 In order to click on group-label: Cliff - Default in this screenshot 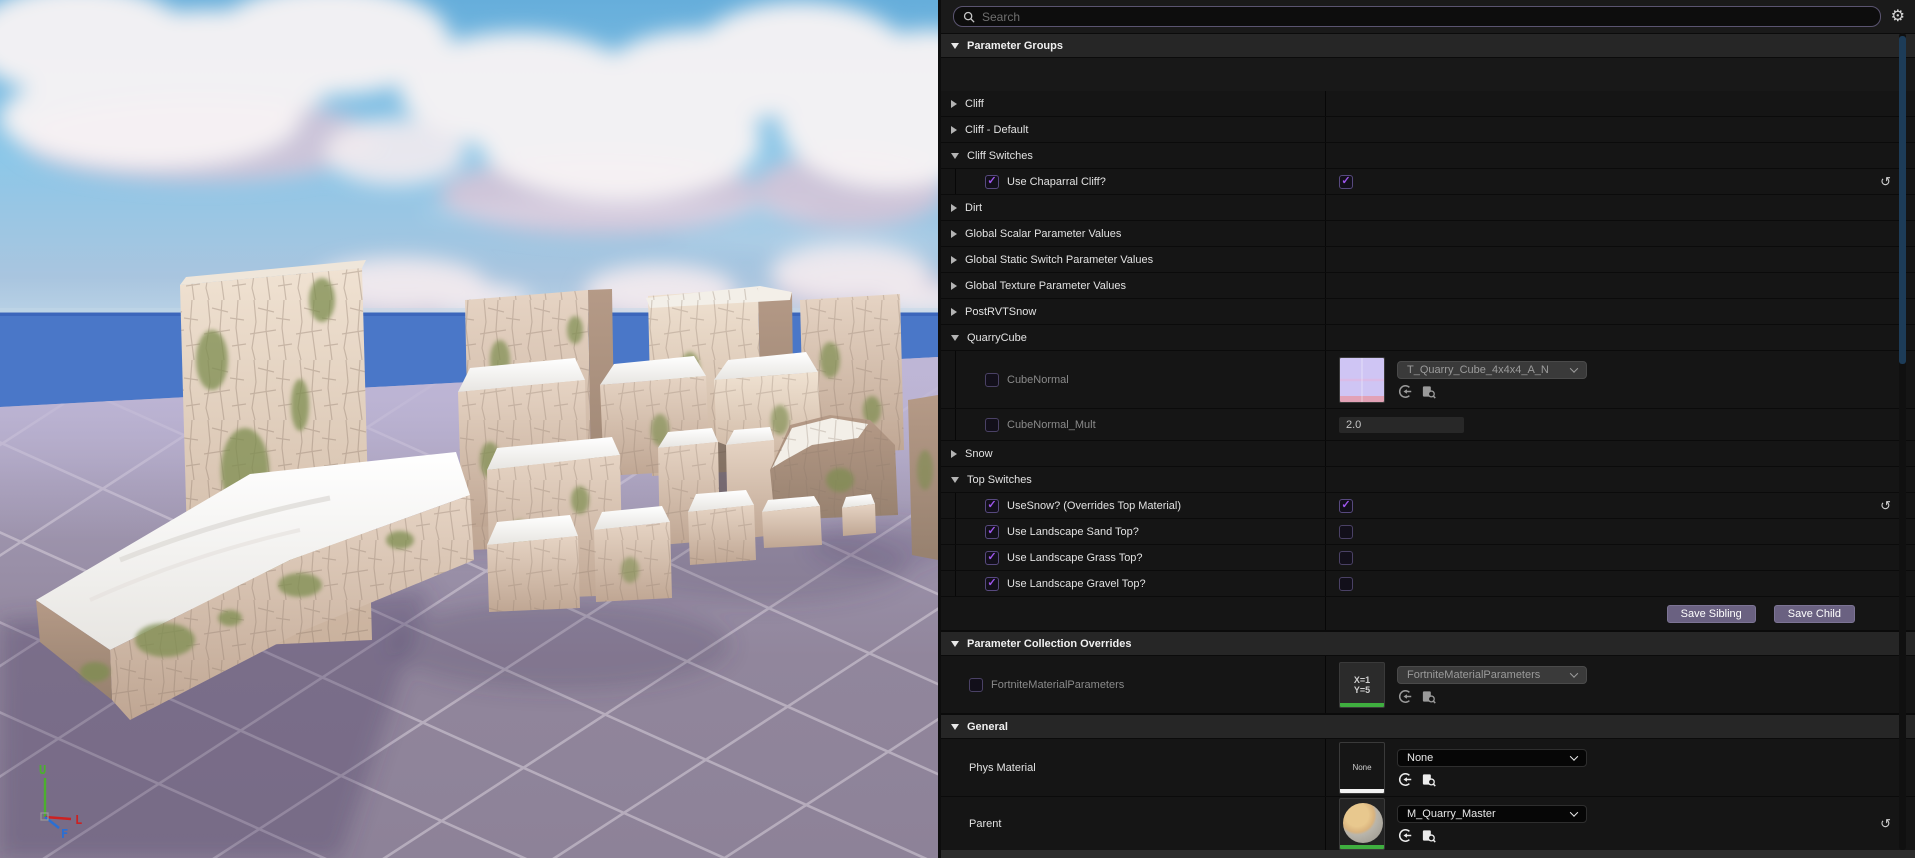, I will do `click(997, 129)`.